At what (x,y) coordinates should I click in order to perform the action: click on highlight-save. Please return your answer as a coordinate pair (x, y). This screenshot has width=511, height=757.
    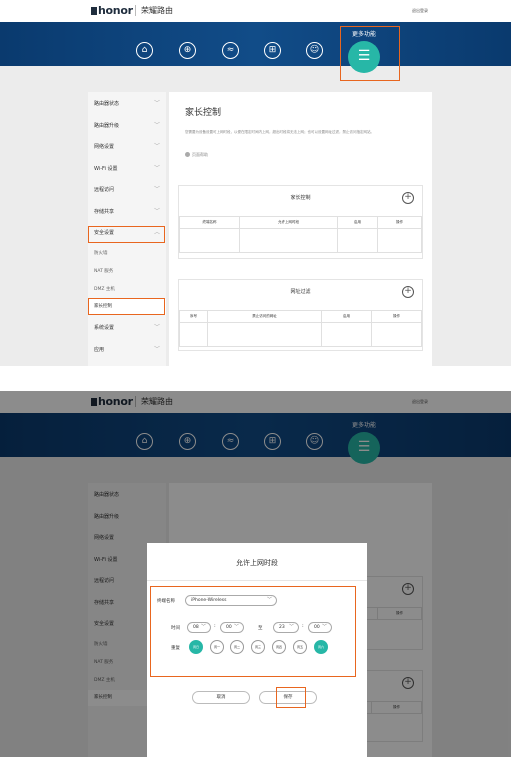
    Looking at the image, I should click on (291, 697).